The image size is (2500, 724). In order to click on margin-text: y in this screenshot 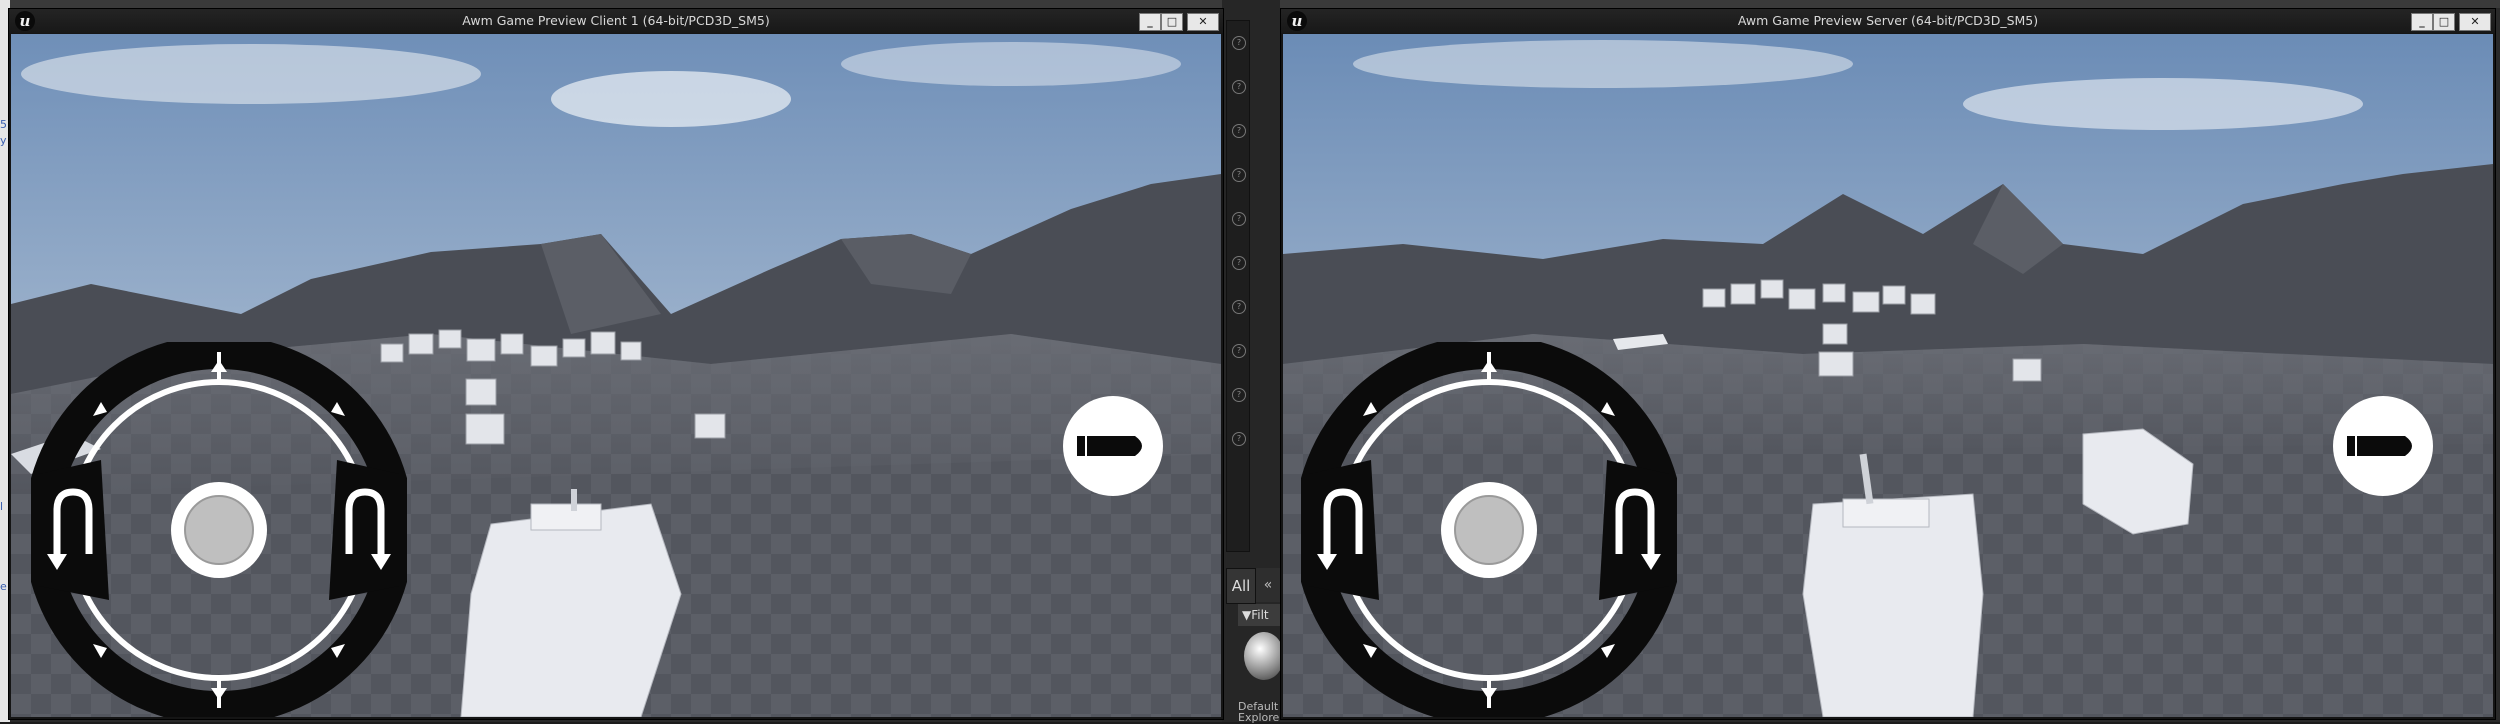, I will do `click(3, 140)`.